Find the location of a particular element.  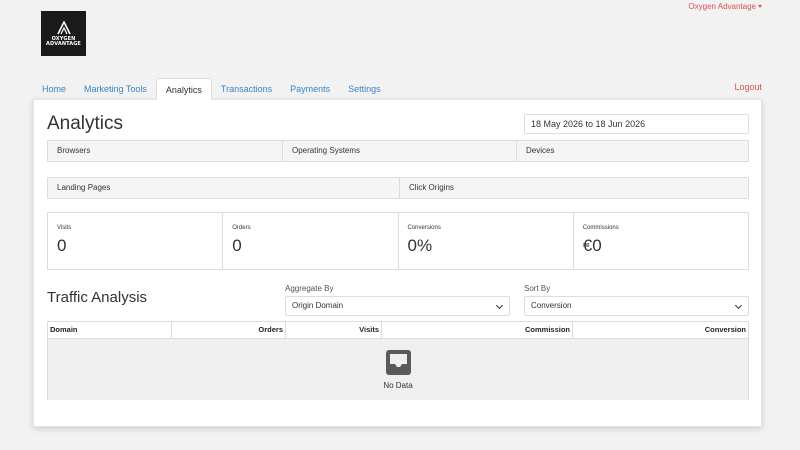

tab-home: Home is located at coordinates (54, 89).